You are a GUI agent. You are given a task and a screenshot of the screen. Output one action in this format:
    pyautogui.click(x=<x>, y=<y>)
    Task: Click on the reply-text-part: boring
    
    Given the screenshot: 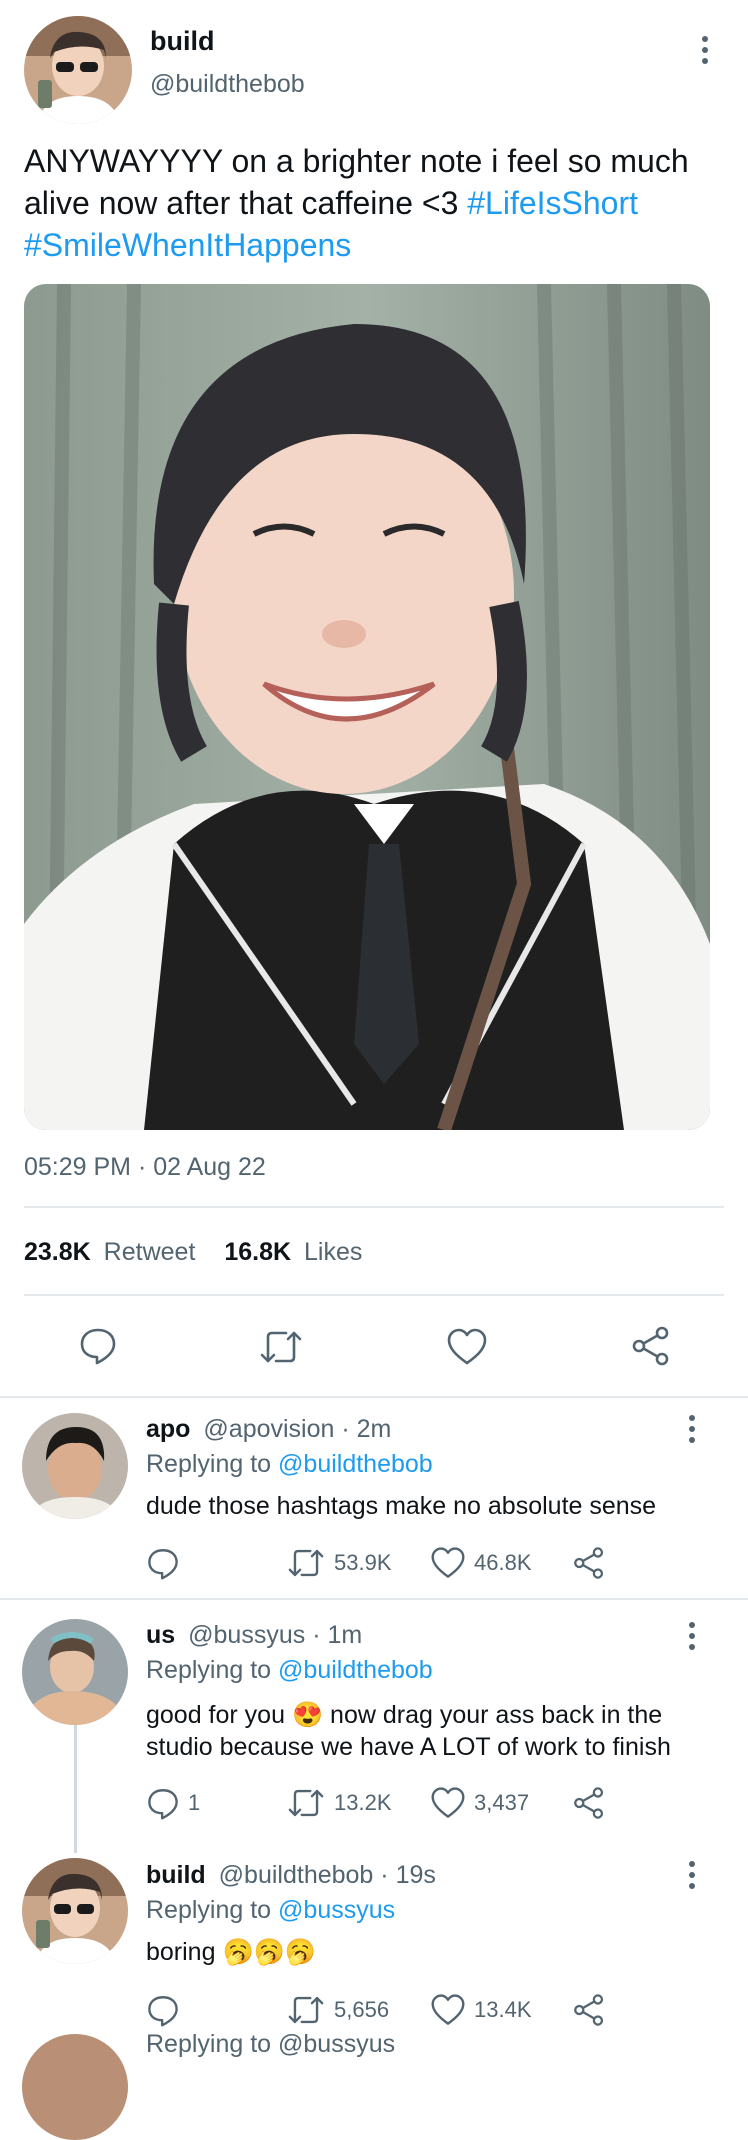 What is the action you would take?
    pyautogui.click(x=181, y=1952)
    